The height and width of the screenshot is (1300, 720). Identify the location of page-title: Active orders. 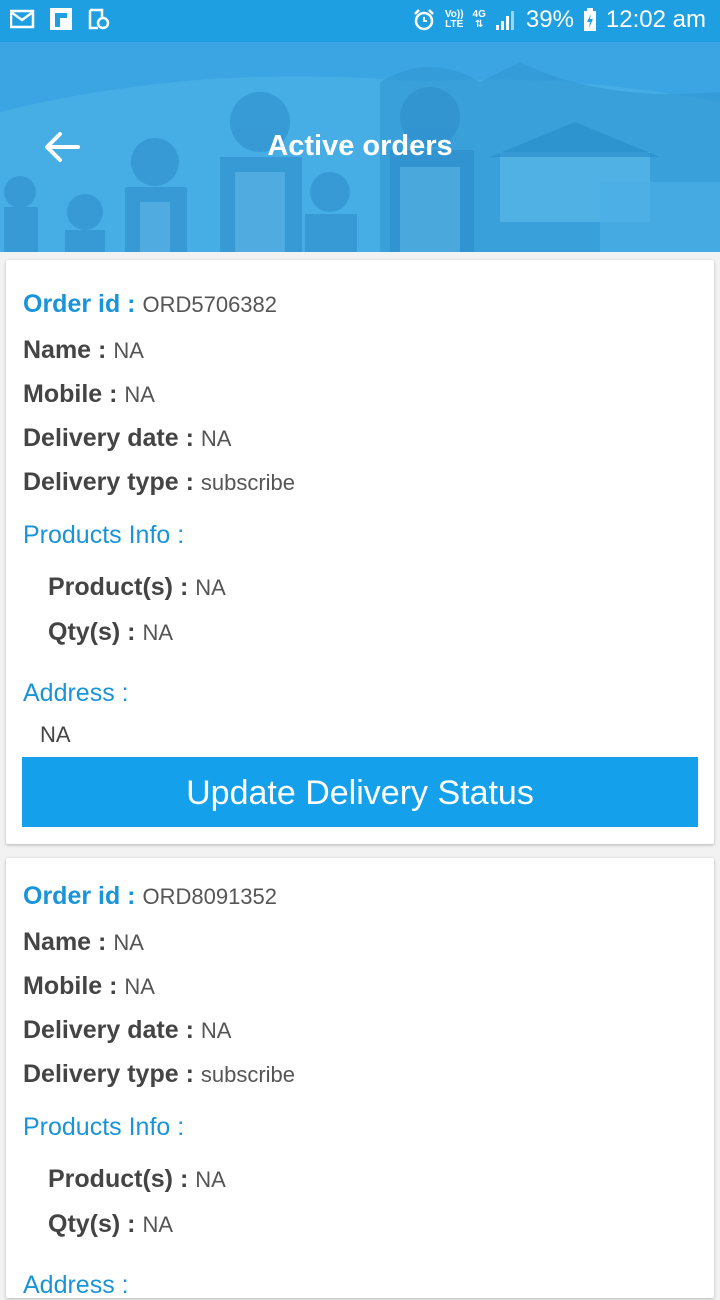
(360, 146).